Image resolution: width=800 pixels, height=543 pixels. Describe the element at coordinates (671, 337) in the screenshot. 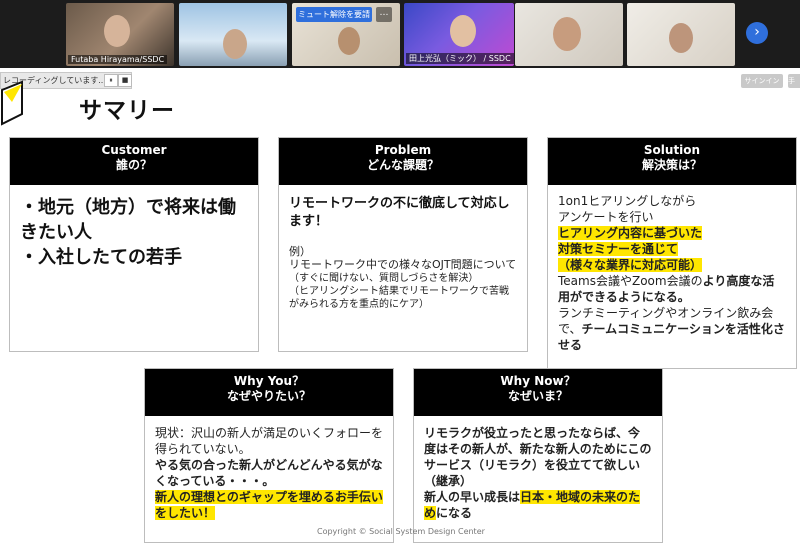

I see `solution-text-bold: チームコミュニケーションを活性化させる` at that location.